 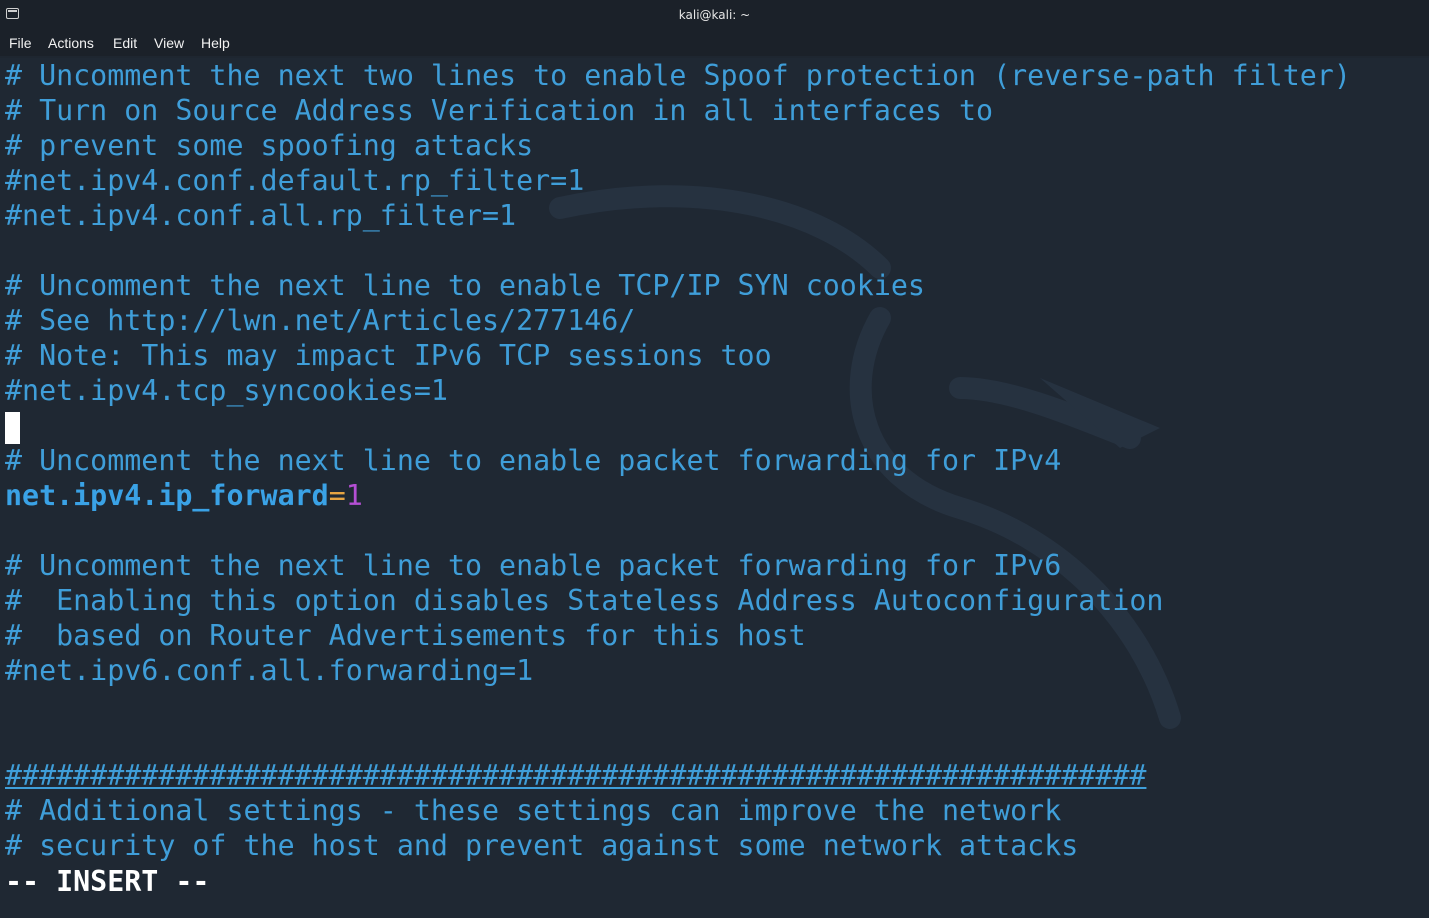 I want to click on menu-actions: Actions, so click(x=71, y=43).